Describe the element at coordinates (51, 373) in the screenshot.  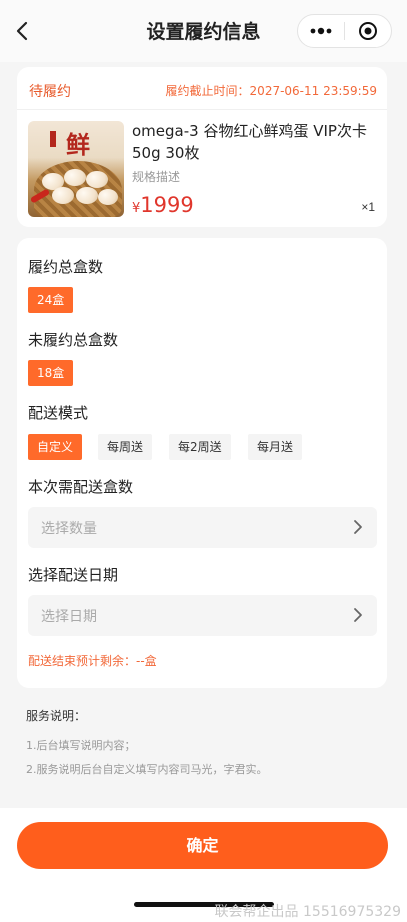
I see `unfulfilled-boxes-value: 18盒` at that location.